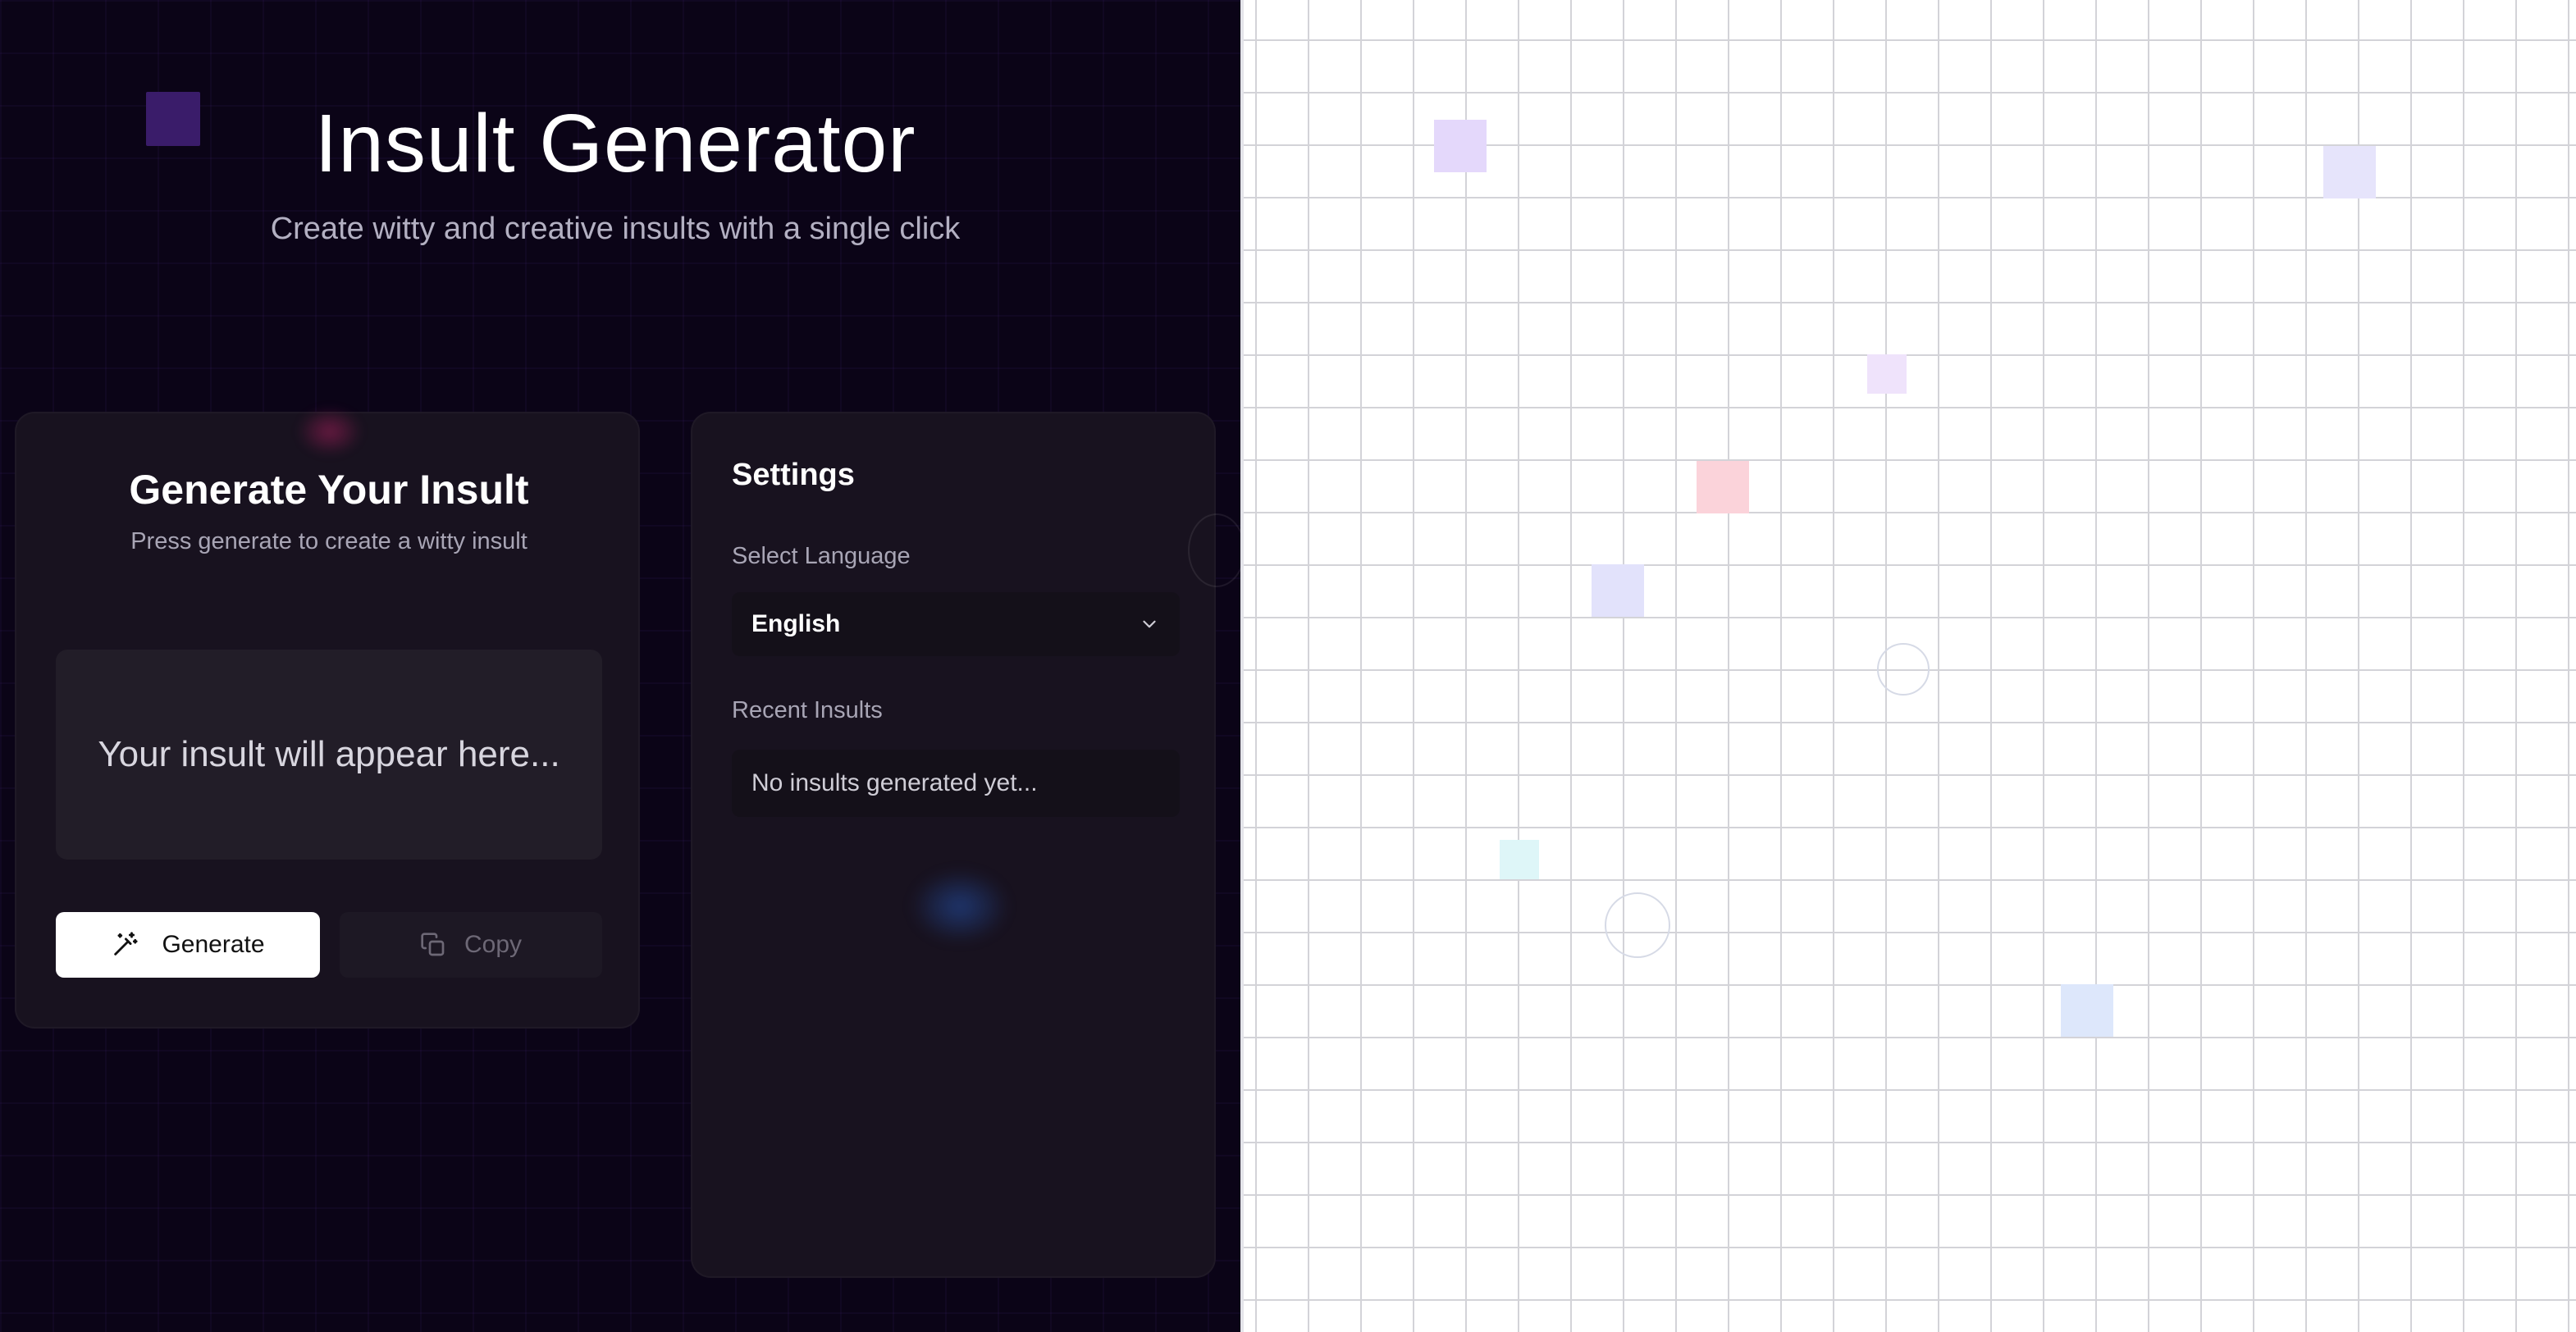 This screenshot has width=2576, height=1332. What do you see at coordinates (329, 490) in the screenshot?
I see `generator-title: Generate Your Insult` at bounding box center [329, 490].